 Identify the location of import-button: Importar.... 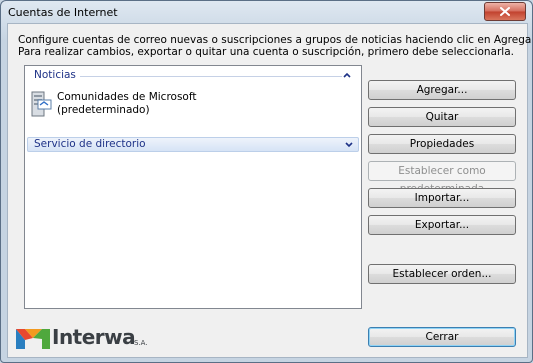
(442, 198).